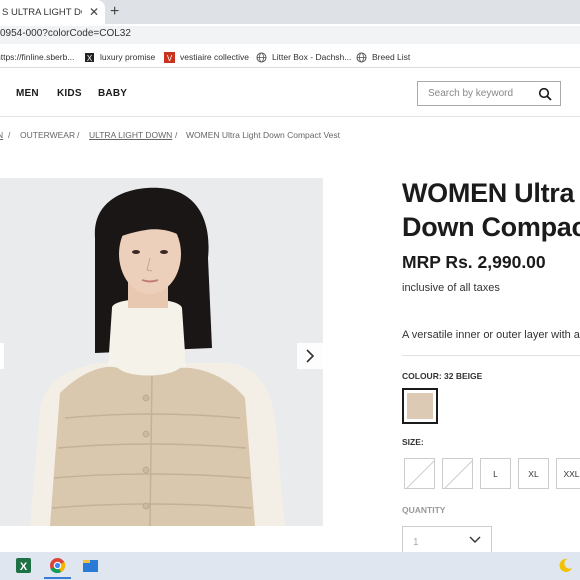  I want to click on file-explorer-icon, so click(90, 565).